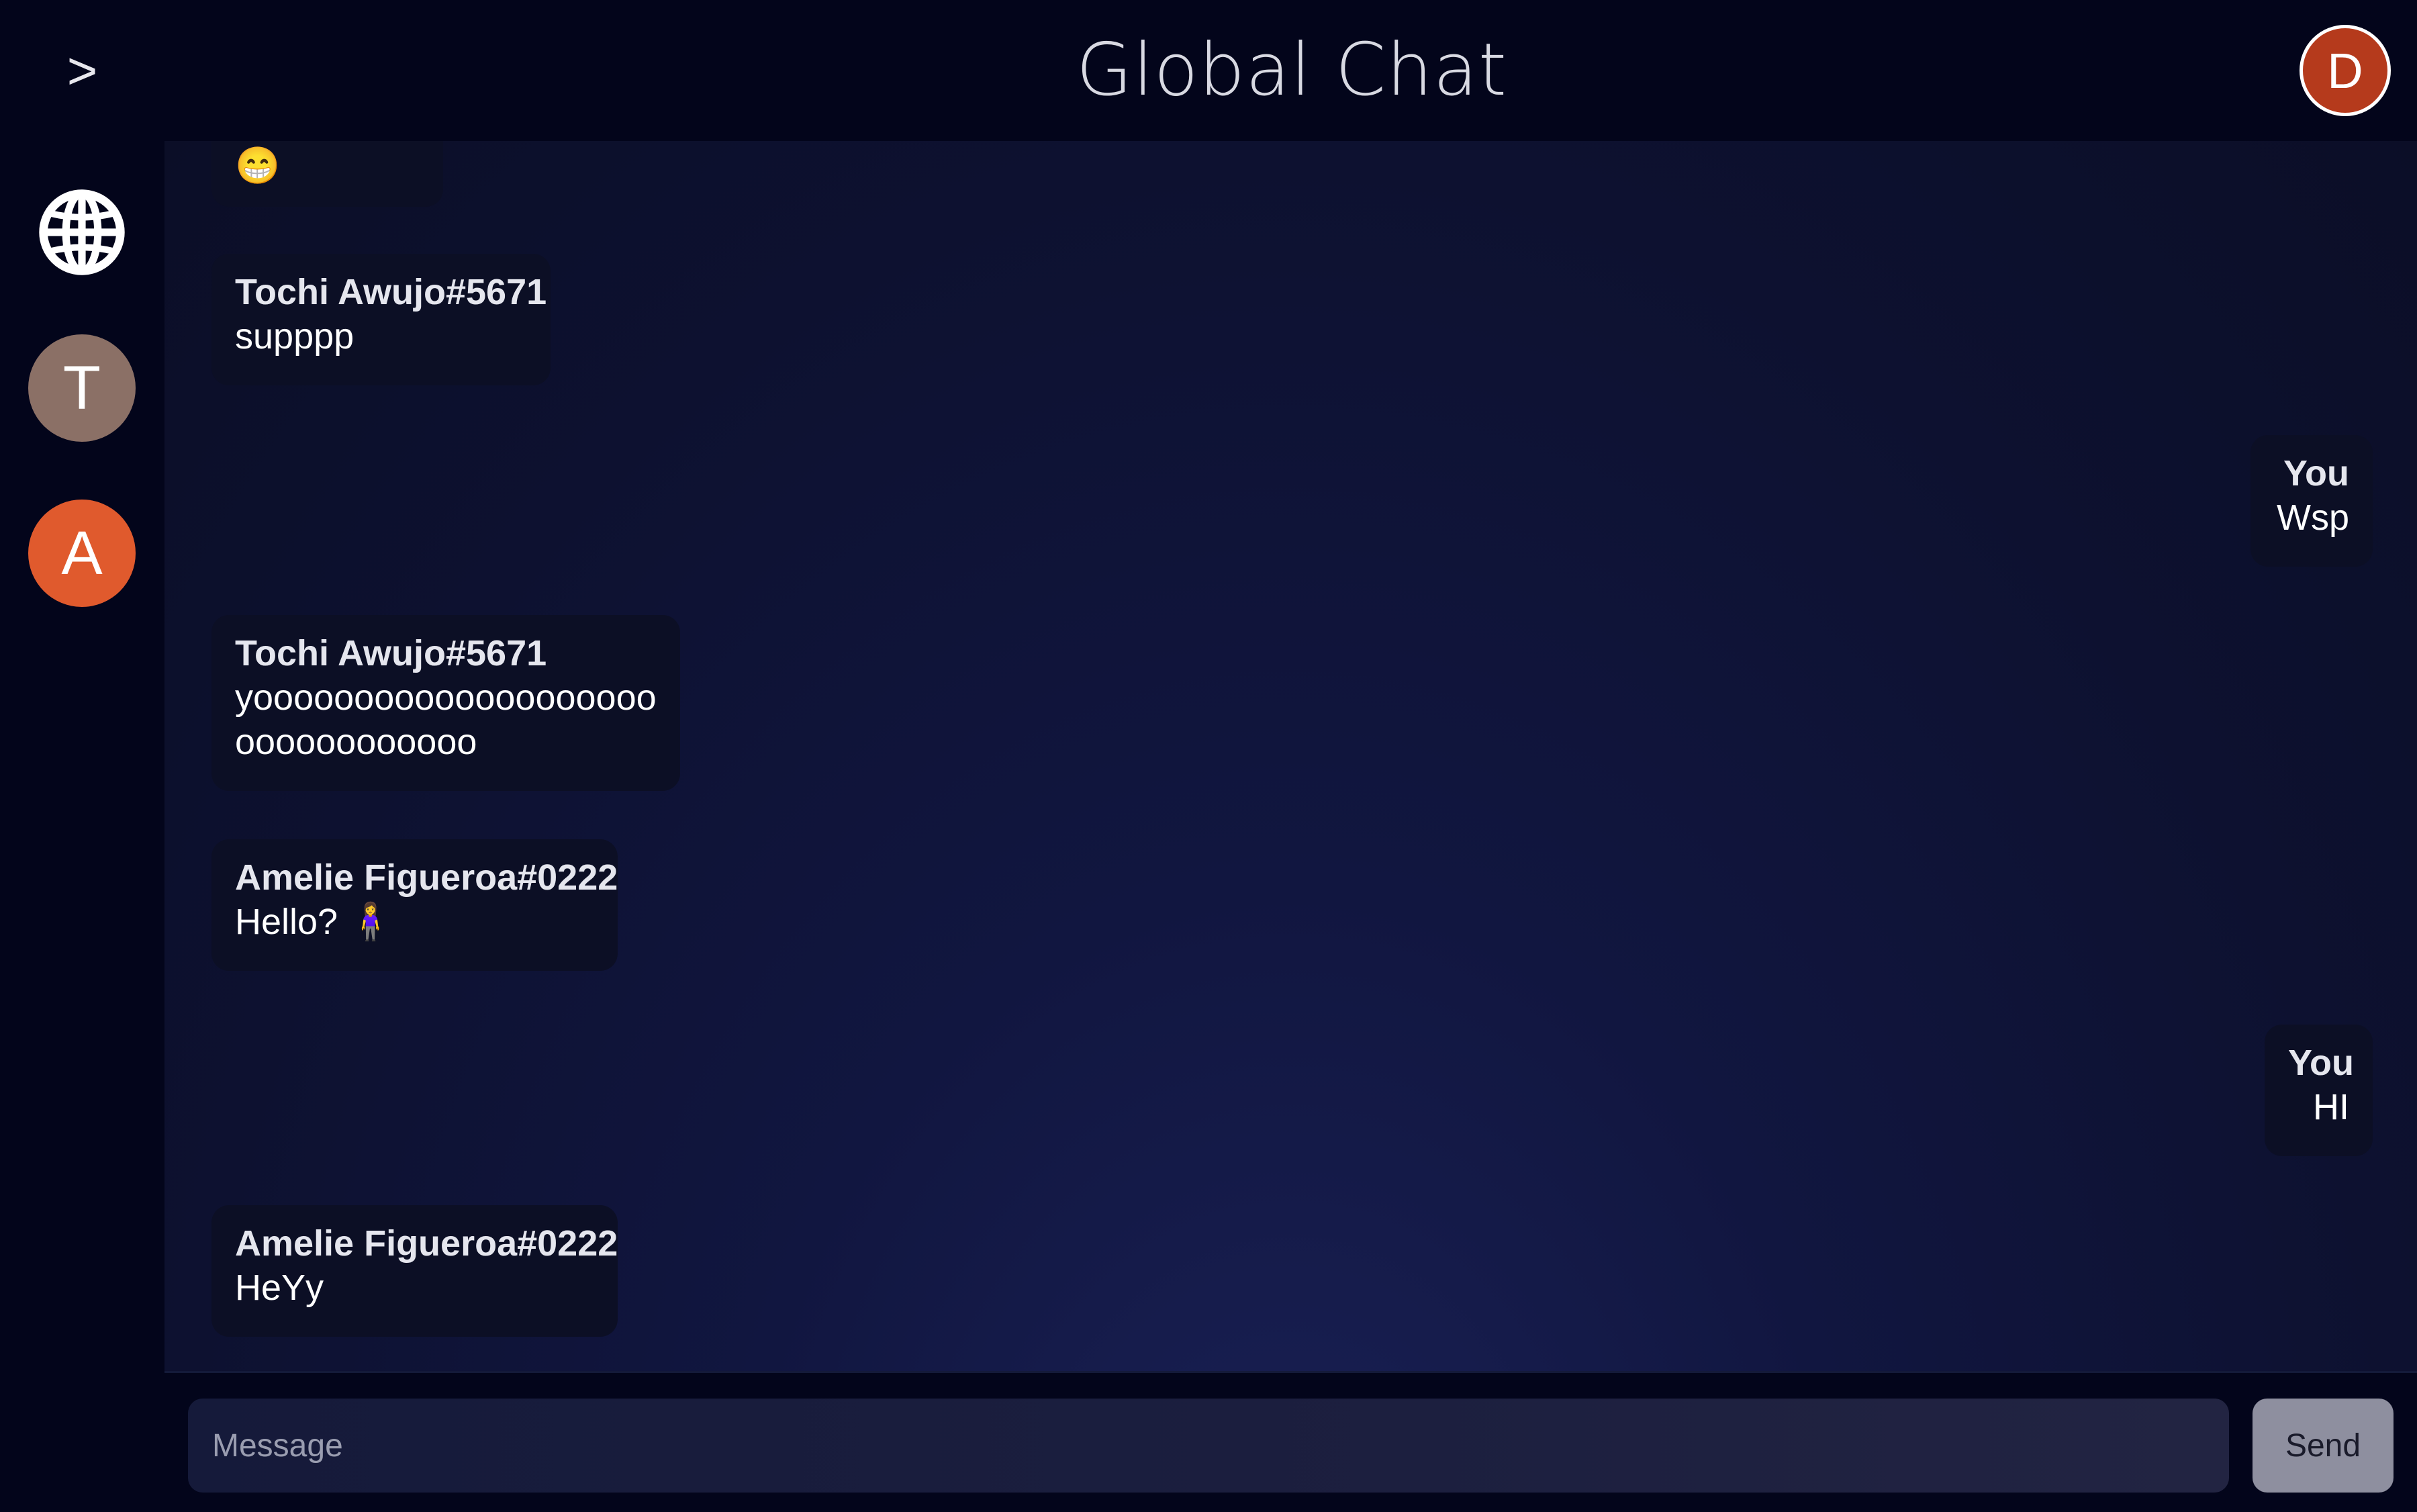 The height and width of the screenshot is (1512, 2417). I want to click on message-composer: Send, so click(1291, 1441).